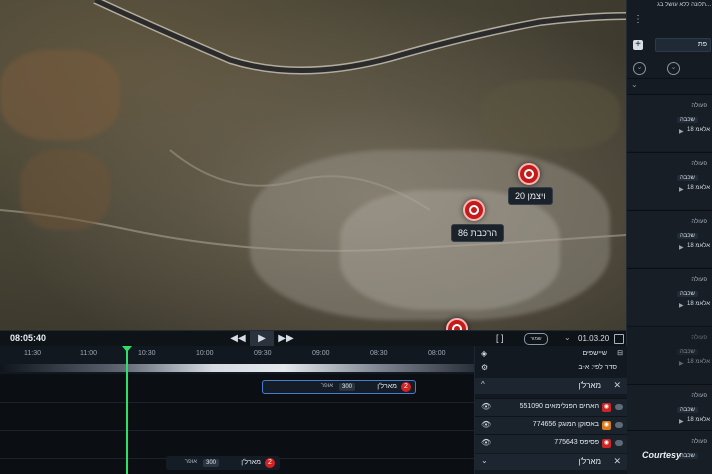  Describe the element at coordinates (619, 339) in the screenshot. I see `calendar-icon` at that location.